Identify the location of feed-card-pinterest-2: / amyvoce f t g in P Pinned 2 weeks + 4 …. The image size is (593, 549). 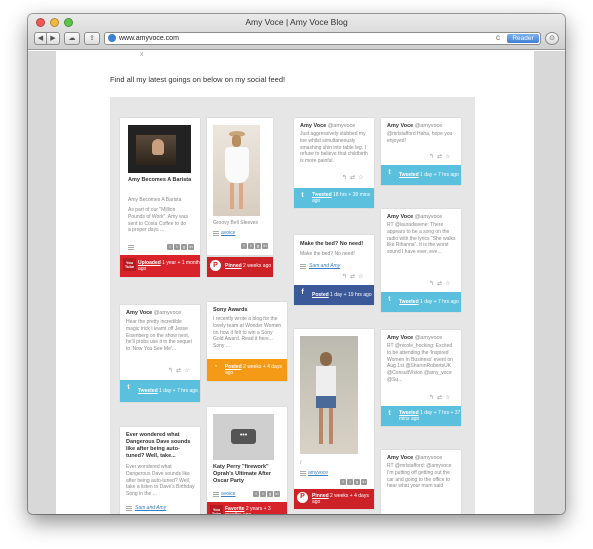
(334, 419).